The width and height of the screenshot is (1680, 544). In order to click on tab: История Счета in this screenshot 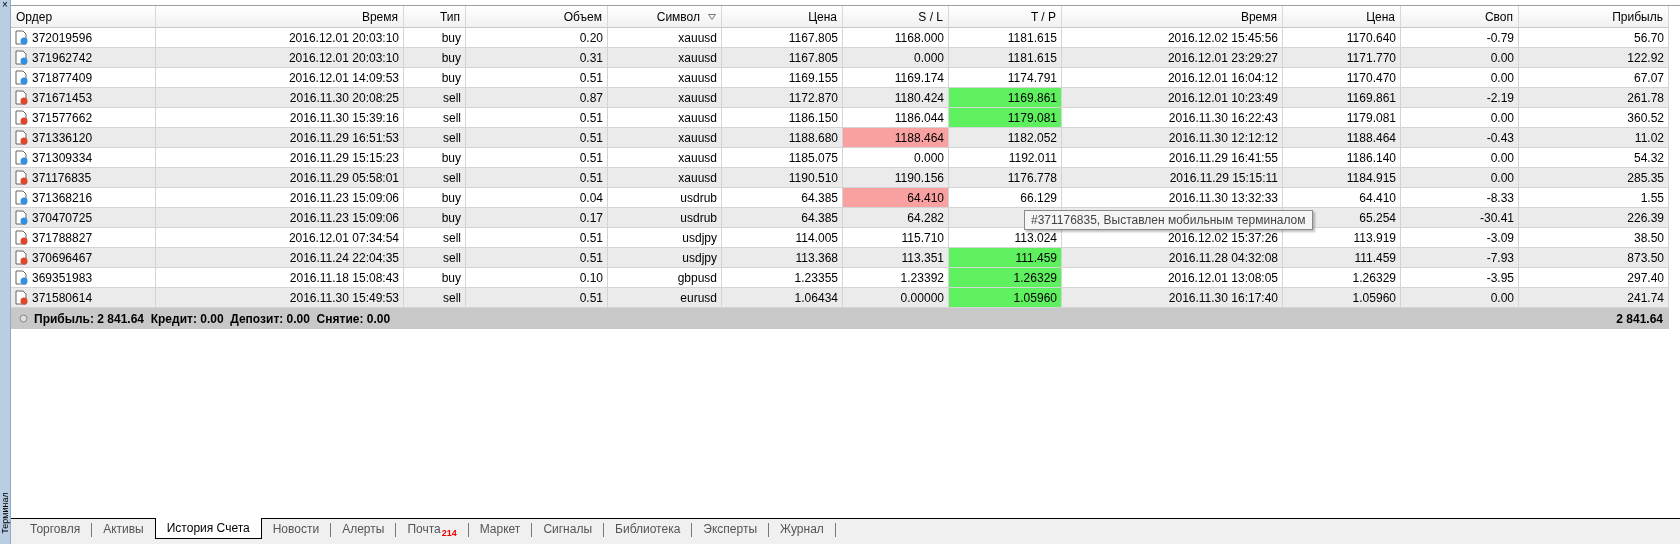, I will do `click(208, 528)`.